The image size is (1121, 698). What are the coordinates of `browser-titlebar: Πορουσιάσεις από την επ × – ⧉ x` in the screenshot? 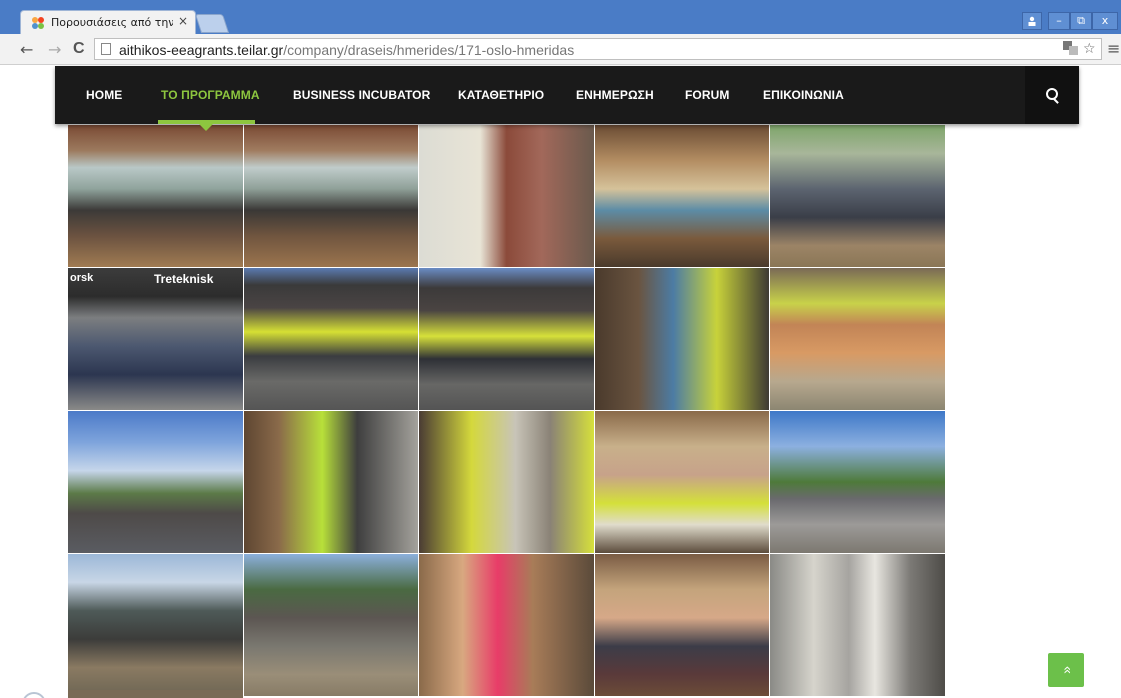 It's located at (560, 17).